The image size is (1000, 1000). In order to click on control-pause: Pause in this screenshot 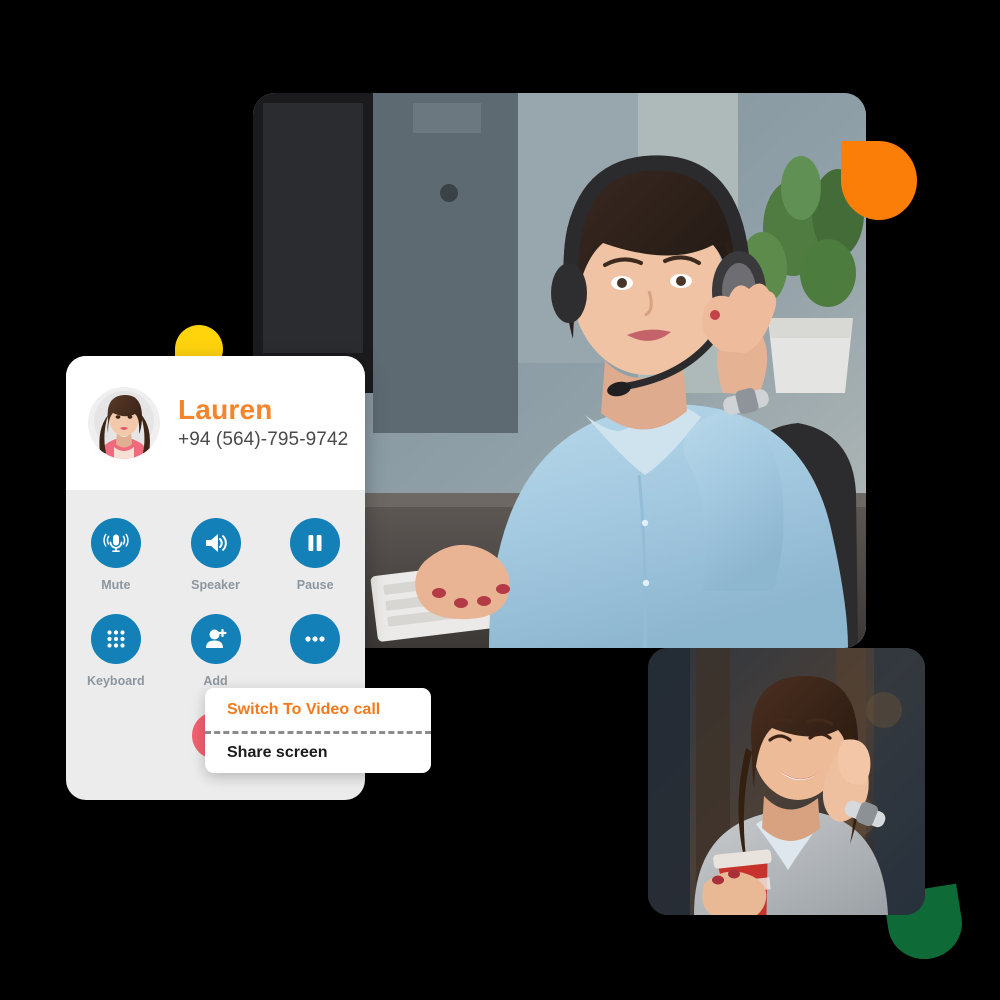, I will do `click(315, 555)`.